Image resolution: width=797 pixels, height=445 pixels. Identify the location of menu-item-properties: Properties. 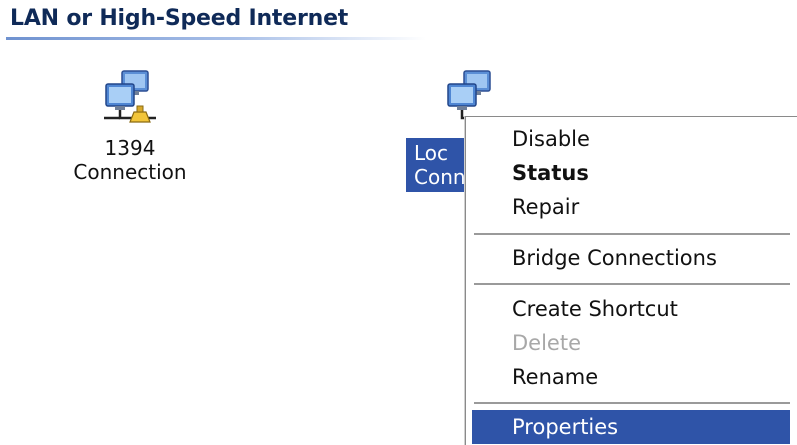
(631, 427).